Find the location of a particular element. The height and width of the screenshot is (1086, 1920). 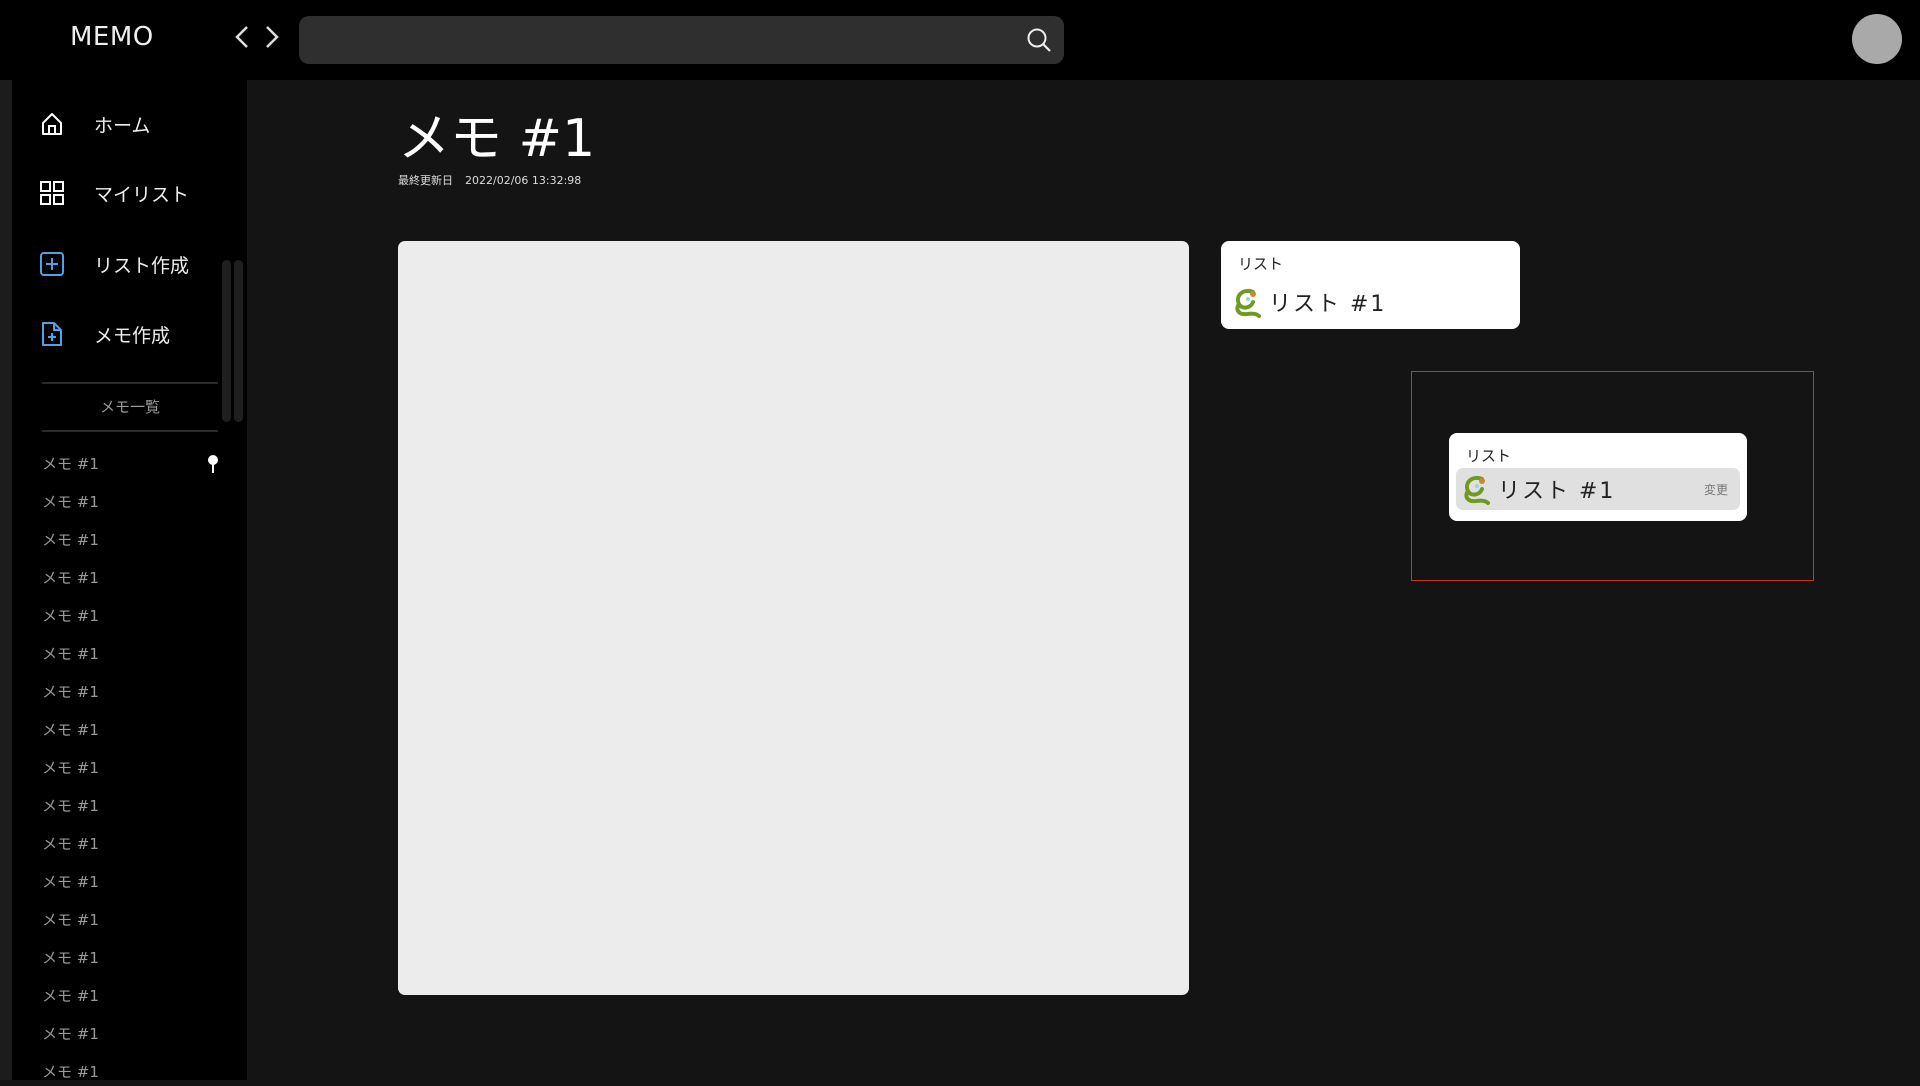

last-updated: 最終更新日 2022/02/06 13:32:98 is located at coordinates (489, 180).